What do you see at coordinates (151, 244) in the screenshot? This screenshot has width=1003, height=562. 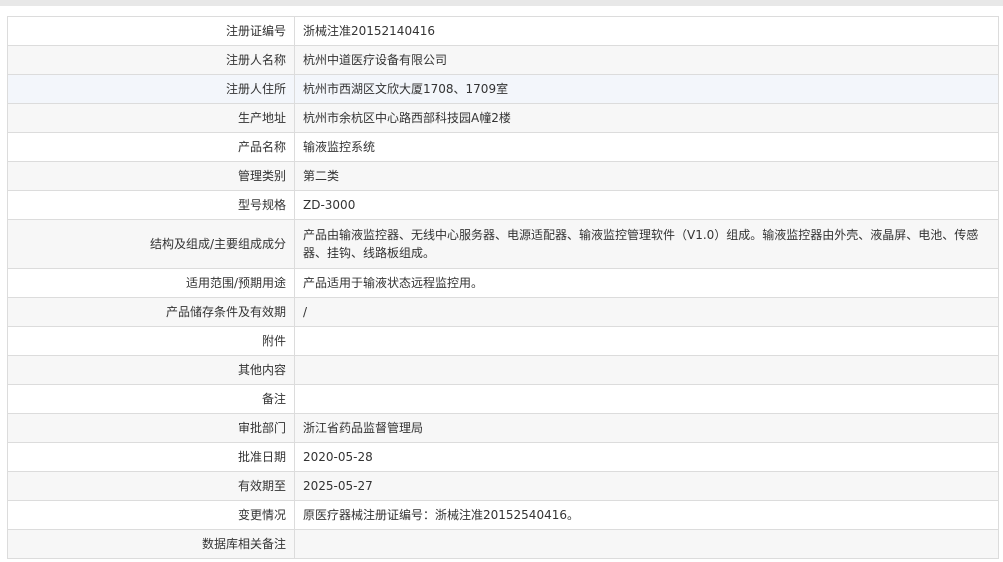 I see `field-label: 结构及组成/主要组成成分` at bounding box center [151, 244].